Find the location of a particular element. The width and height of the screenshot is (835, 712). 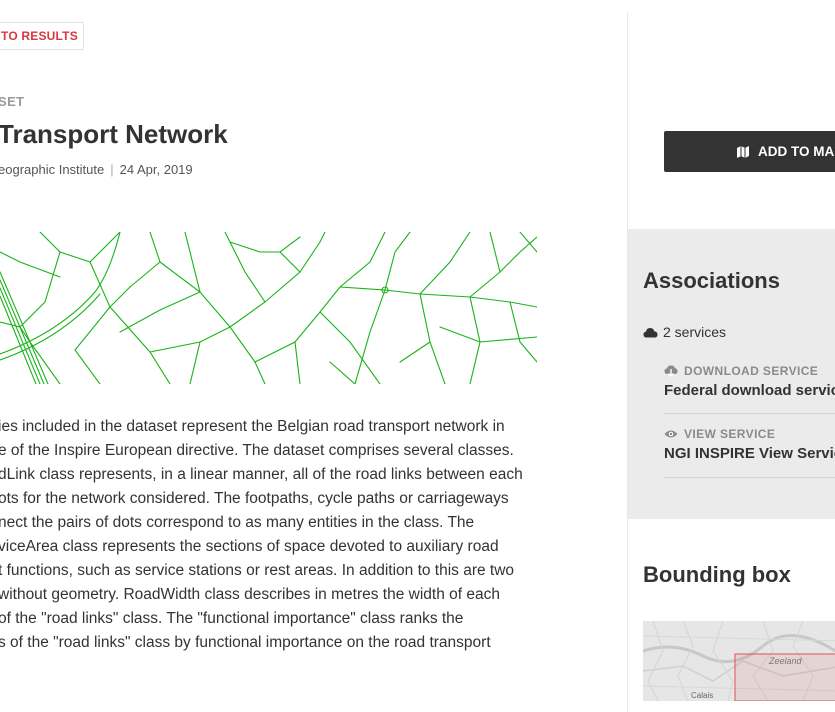

service-type: VIEW SERVICE is located at coordinates (749, 434).